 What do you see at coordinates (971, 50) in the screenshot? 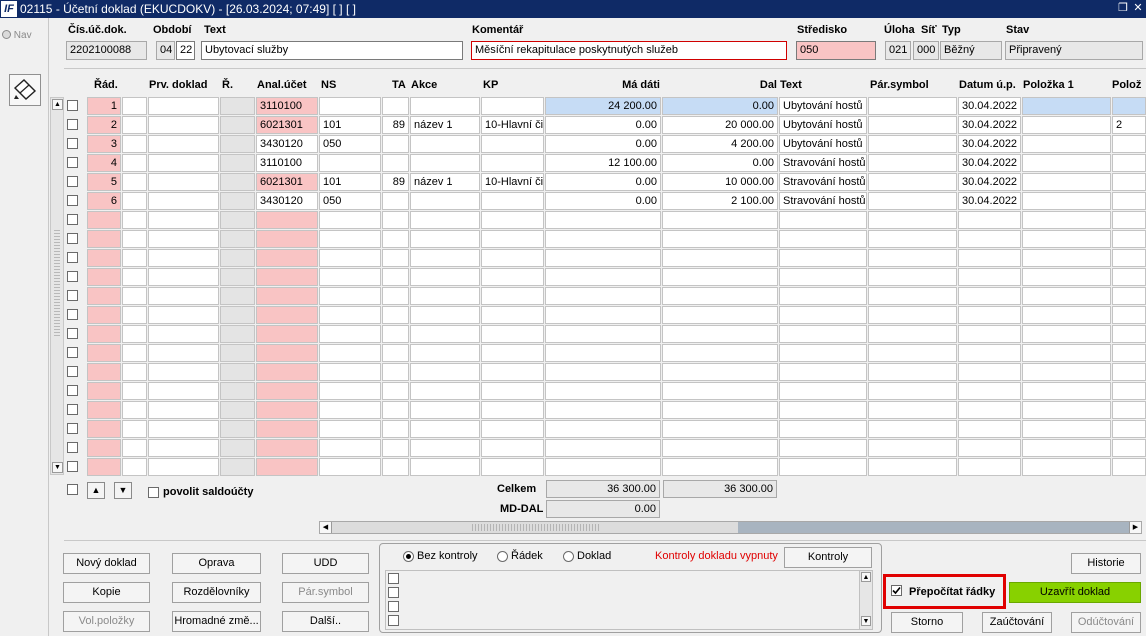
I see `typ-field: Běžný` at bounding box center [971, 50].